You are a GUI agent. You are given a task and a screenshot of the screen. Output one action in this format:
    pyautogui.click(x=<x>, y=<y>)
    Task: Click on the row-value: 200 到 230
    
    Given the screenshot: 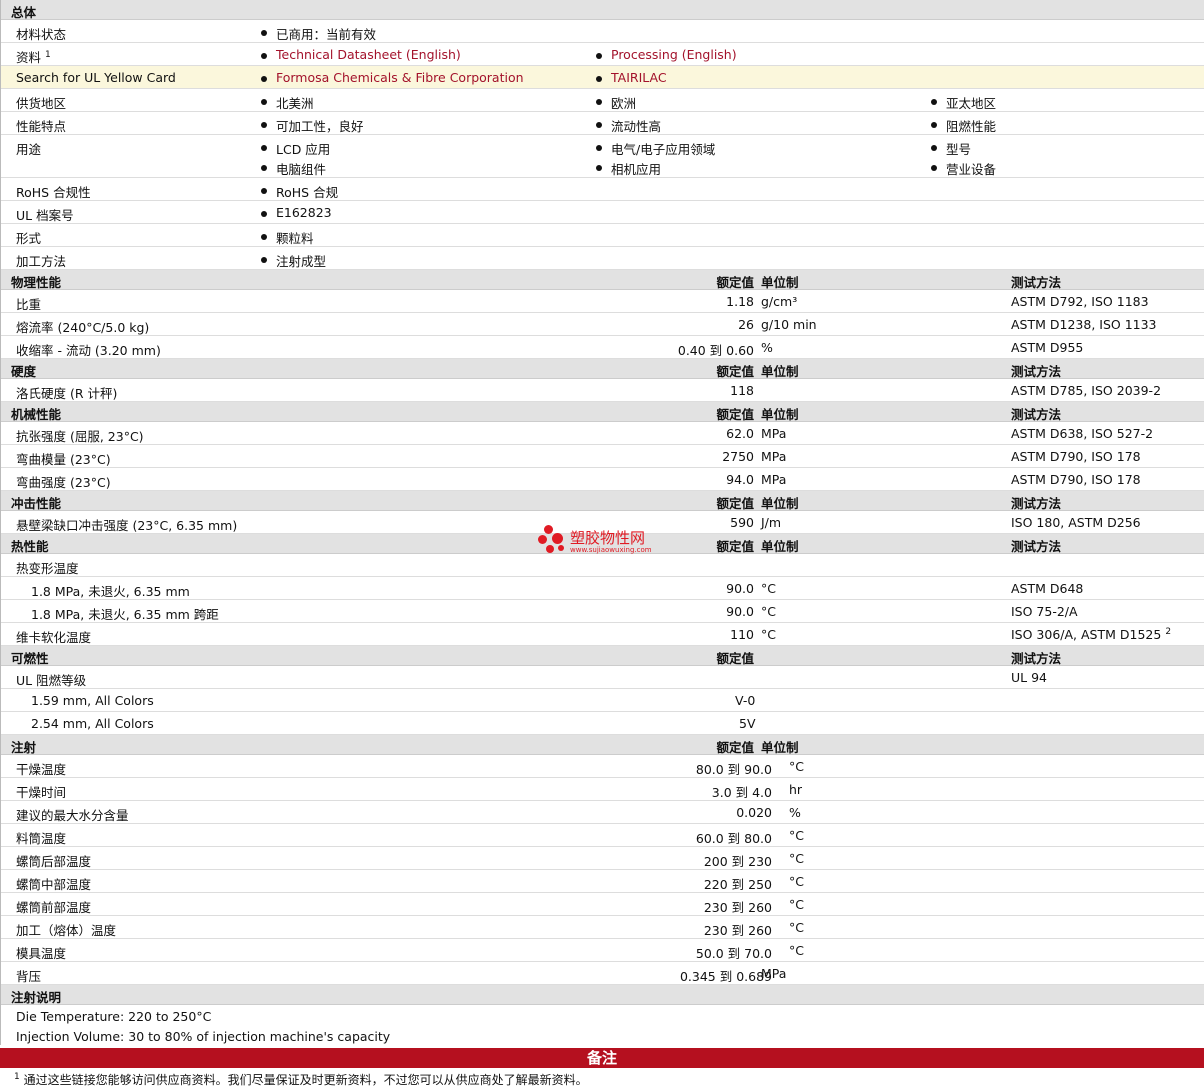 What is the action you would take?
    pyautogui.click(x=737, y=861)
    